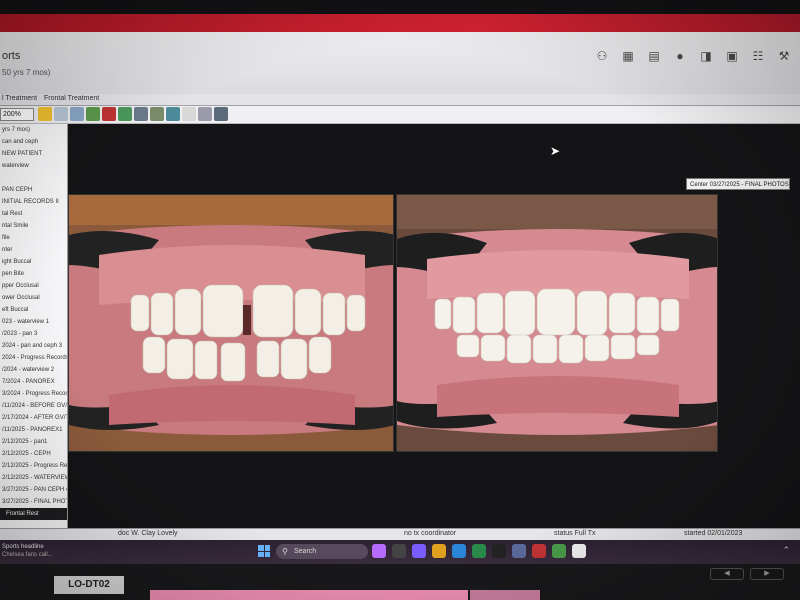 The height and width of the screenshot is (600, 800). Describe the element at coordinates (738, 184) in the screenshot. I see `photo-caption: Center 03/27/2025 - FINAL PHOTOS` at that location.